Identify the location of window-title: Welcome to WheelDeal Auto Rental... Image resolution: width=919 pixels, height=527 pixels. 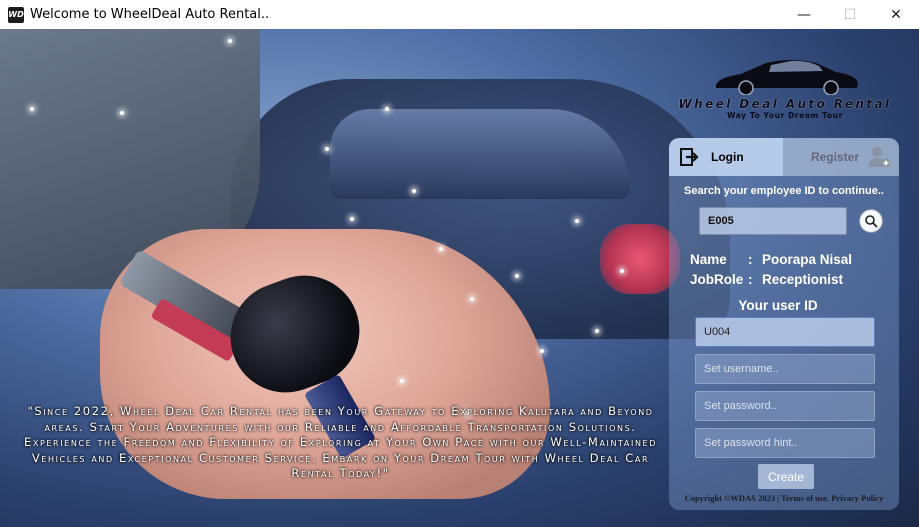
(150, 14).